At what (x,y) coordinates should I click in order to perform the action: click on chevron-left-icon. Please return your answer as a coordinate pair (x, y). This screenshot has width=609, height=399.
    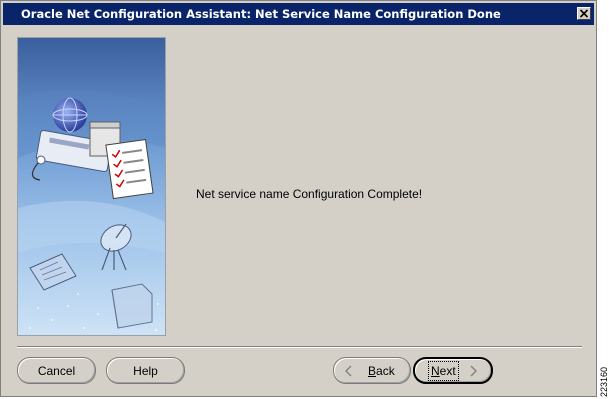
    Looking at the image, I should click on (348, 370).